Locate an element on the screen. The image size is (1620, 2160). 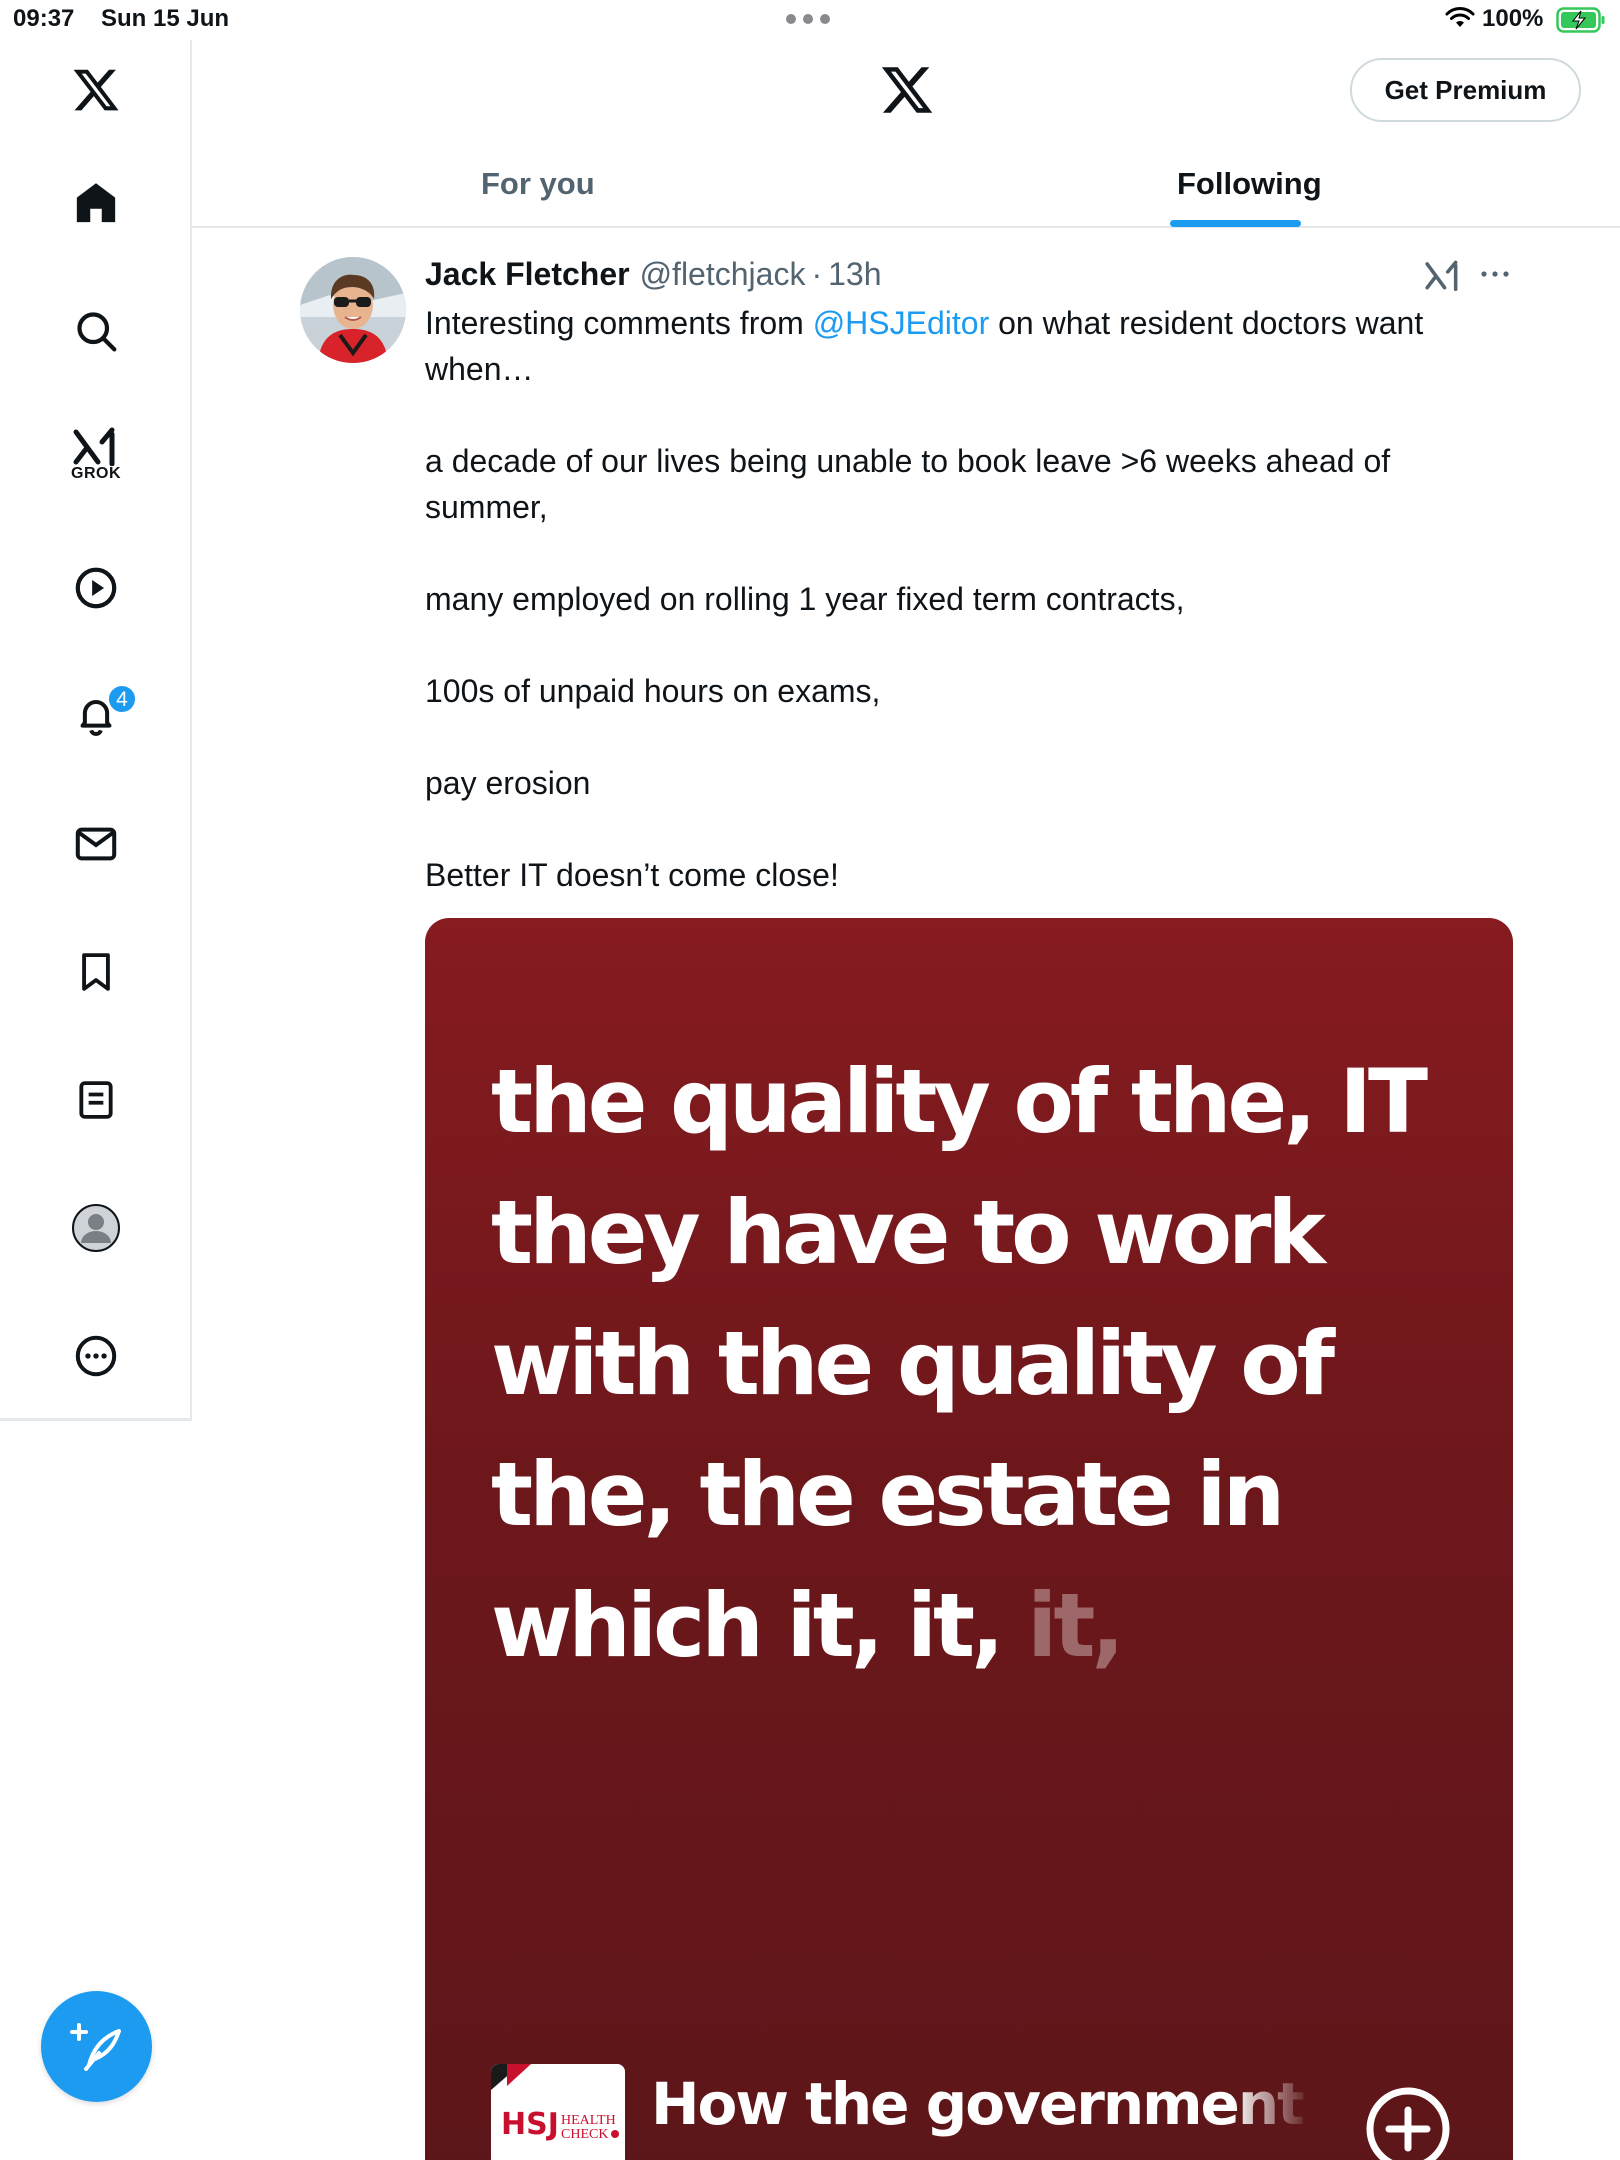
tweet-intro-text: Interesting comments from is located at coordinates (619, 323).